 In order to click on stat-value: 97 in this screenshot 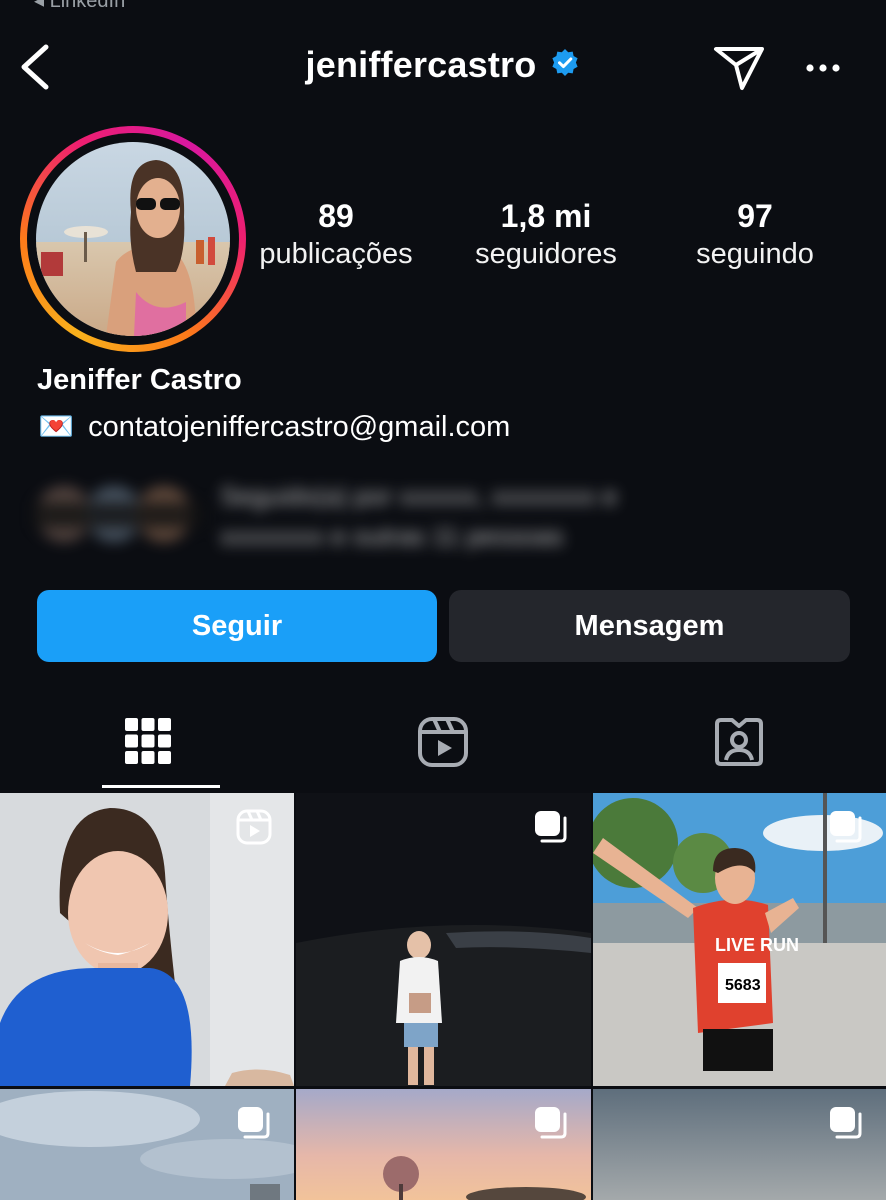, I will do `click(755, 216)`.